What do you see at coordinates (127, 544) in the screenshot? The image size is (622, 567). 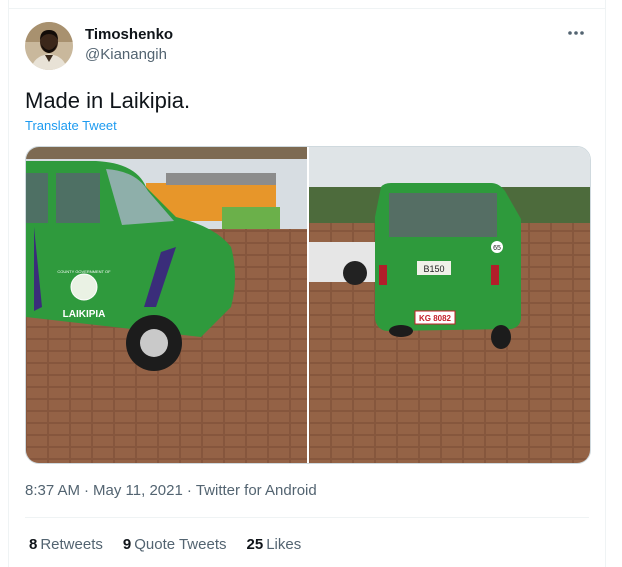 I see `quotes-count: 9` at bounding box center [127, 544].